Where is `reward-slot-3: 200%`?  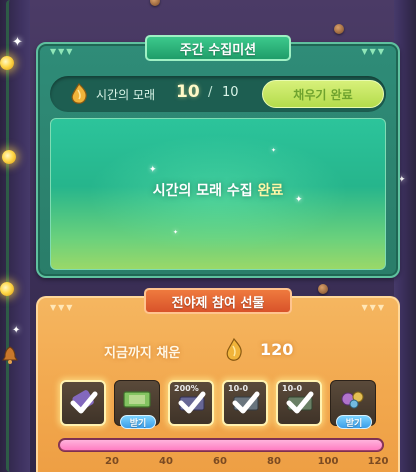
reward-slot-3: 200% is located at coordinates (191, 403).